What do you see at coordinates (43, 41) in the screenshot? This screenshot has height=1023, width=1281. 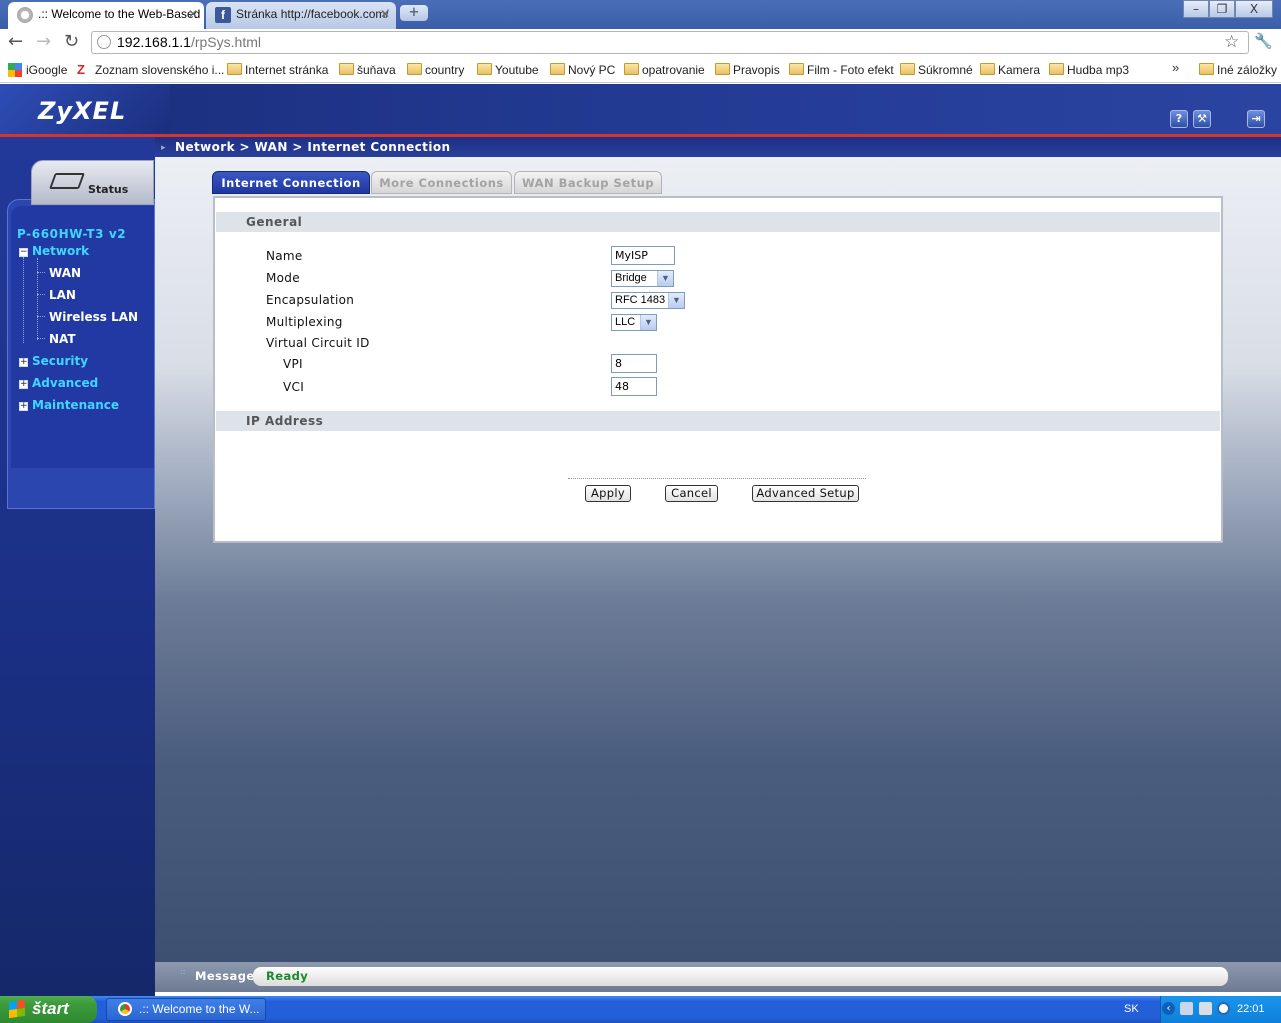 I see `forward-arrow-icon: →` at bounding box center [43, 41].